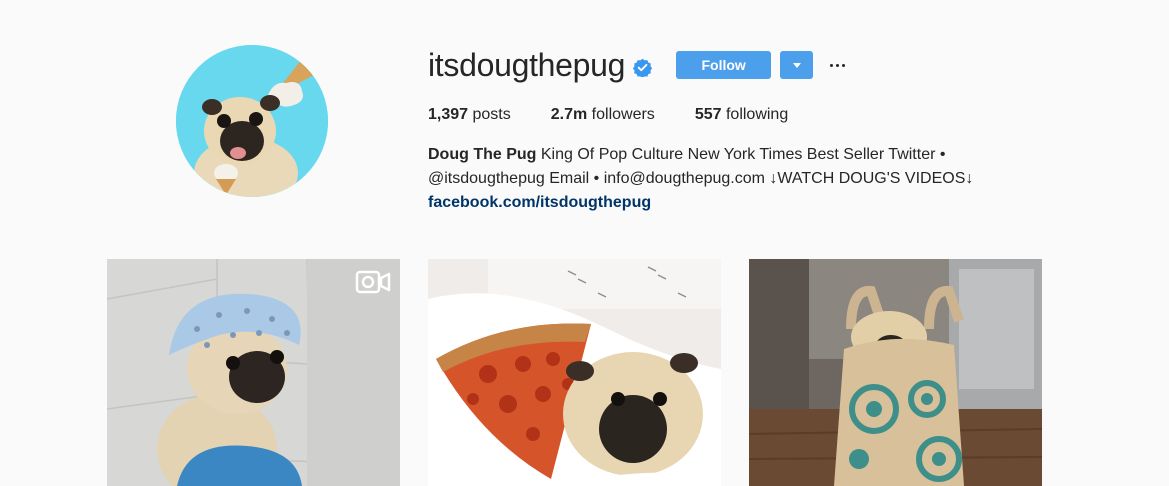 The width and height of the screenshot is (1169, 486). I want to click on following-stat: 557 following, so click(741, 115).